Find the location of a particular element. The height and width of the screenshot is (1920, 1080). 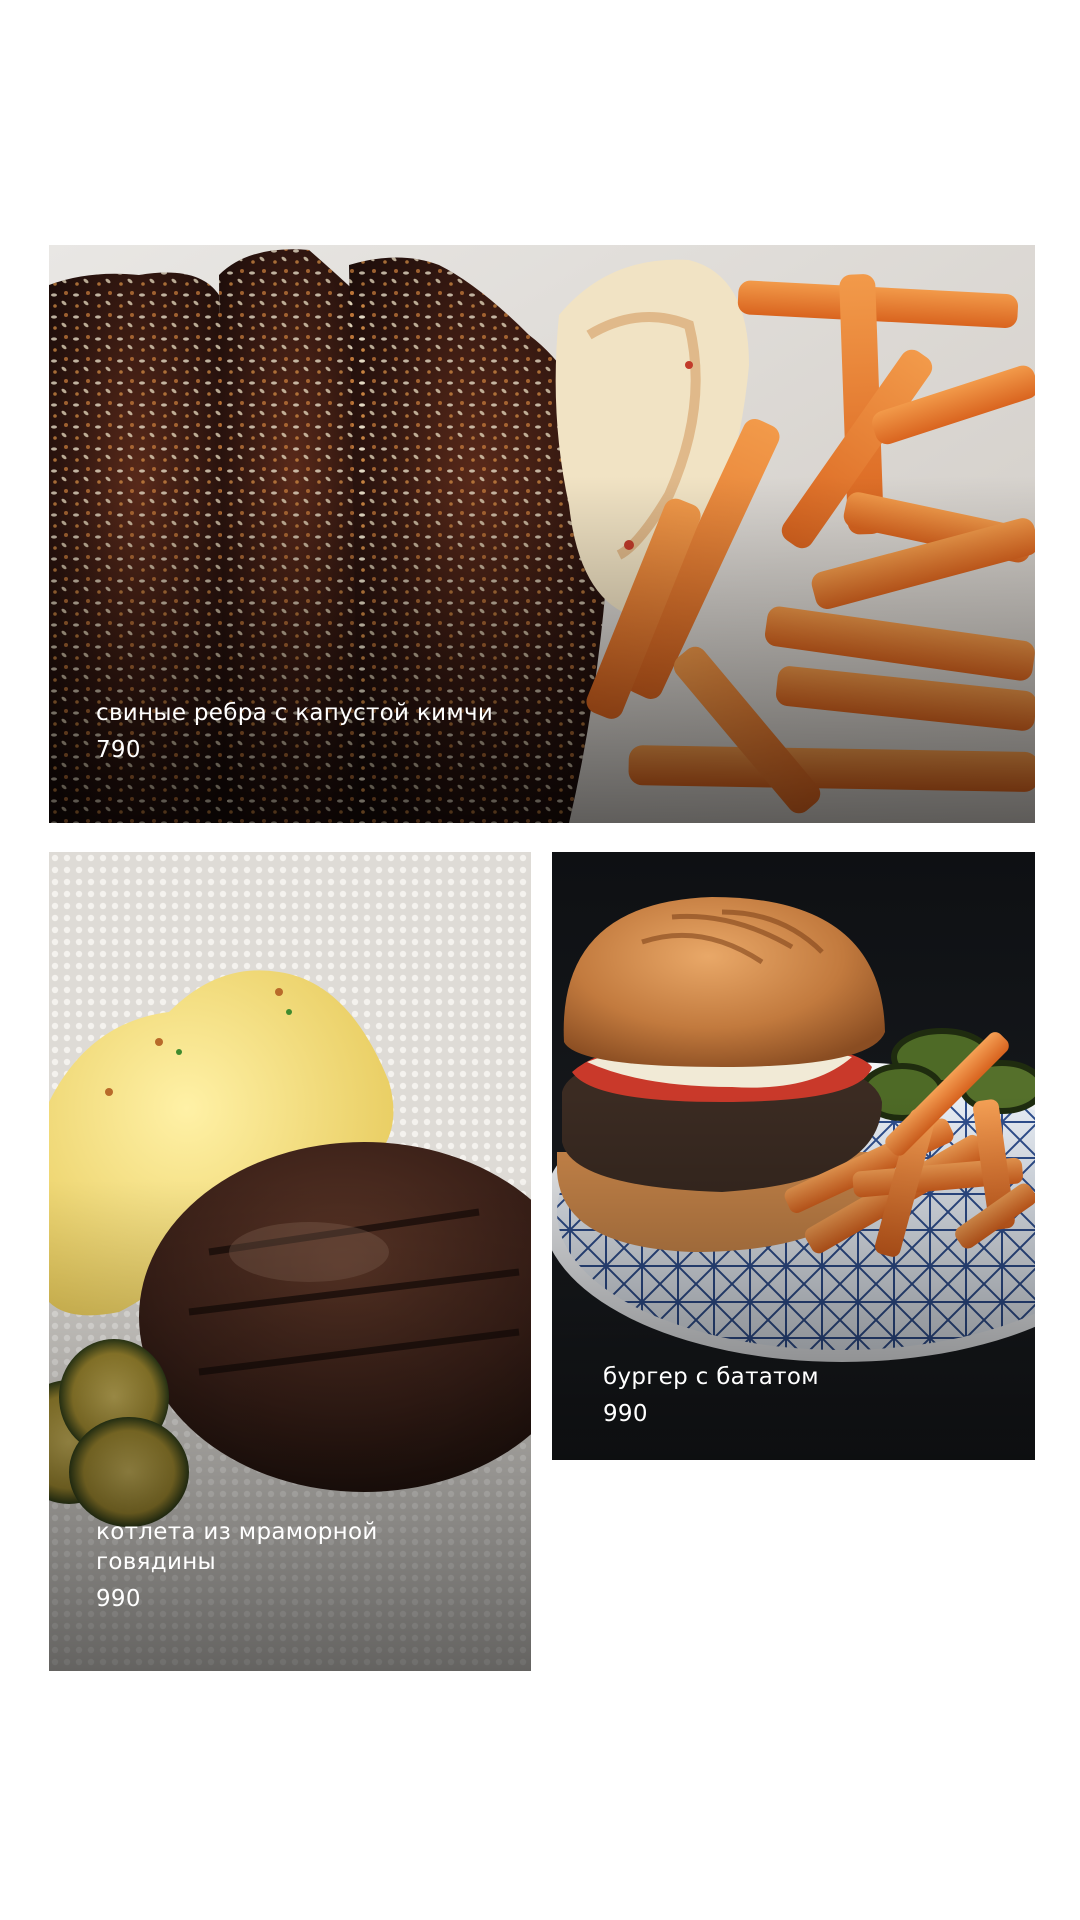

menu-item-caption: бургер с бататом 990 is located at coordinates (799, 1395).